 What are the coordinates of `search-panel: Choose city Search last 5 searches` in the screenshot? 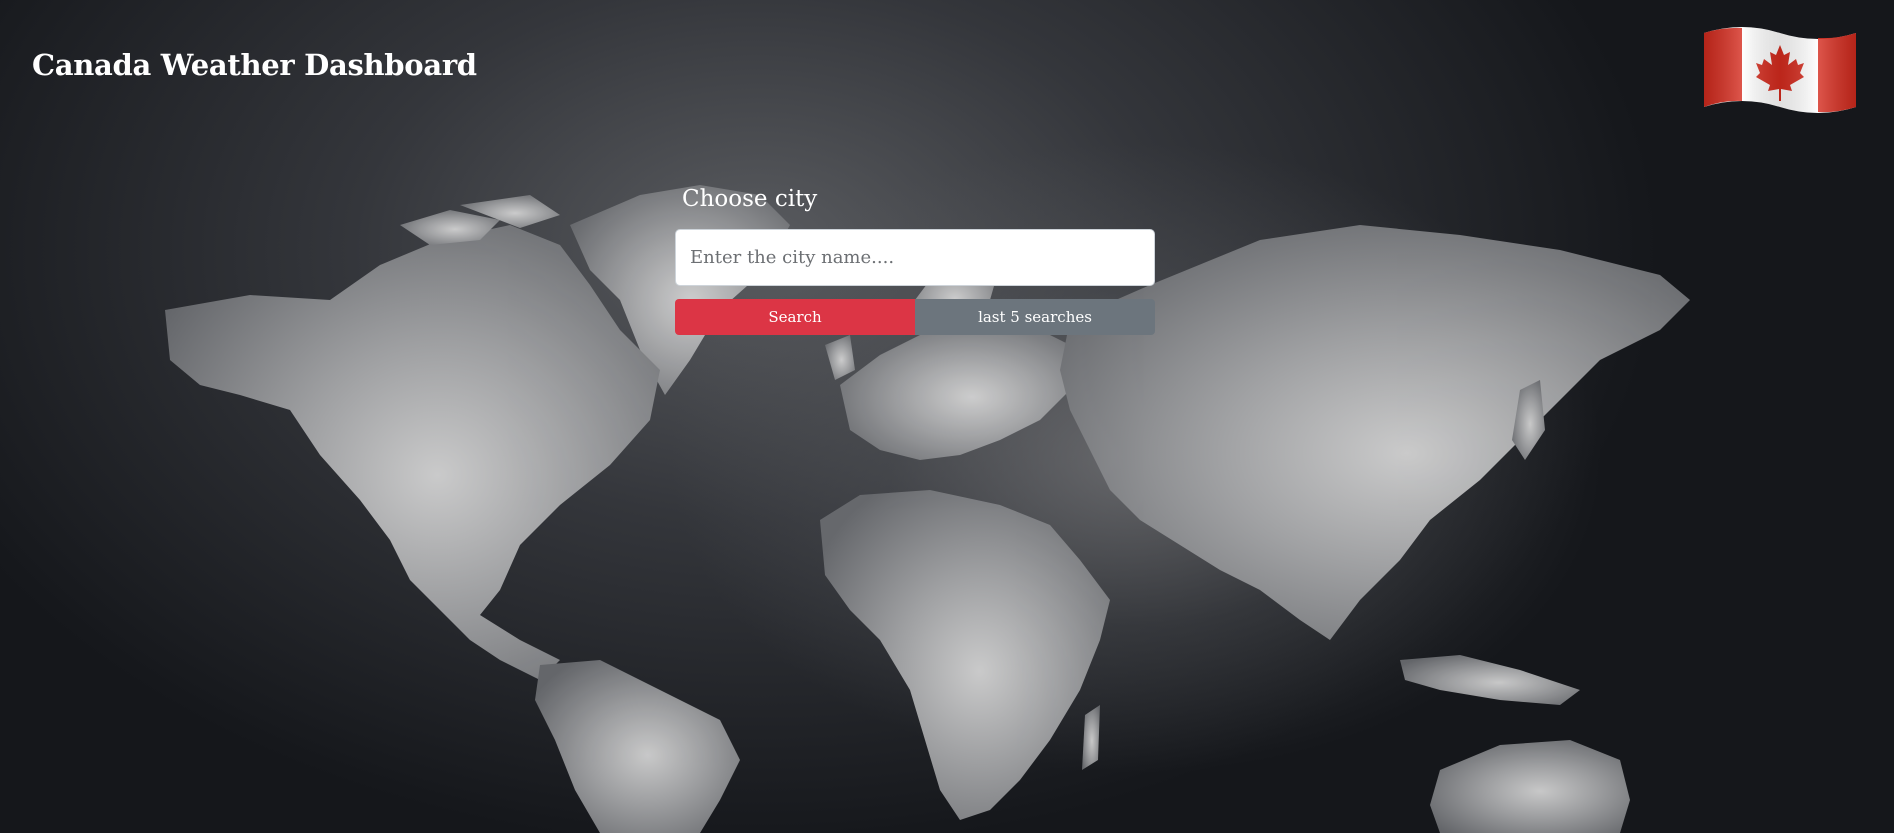 It's located at (915, 260).